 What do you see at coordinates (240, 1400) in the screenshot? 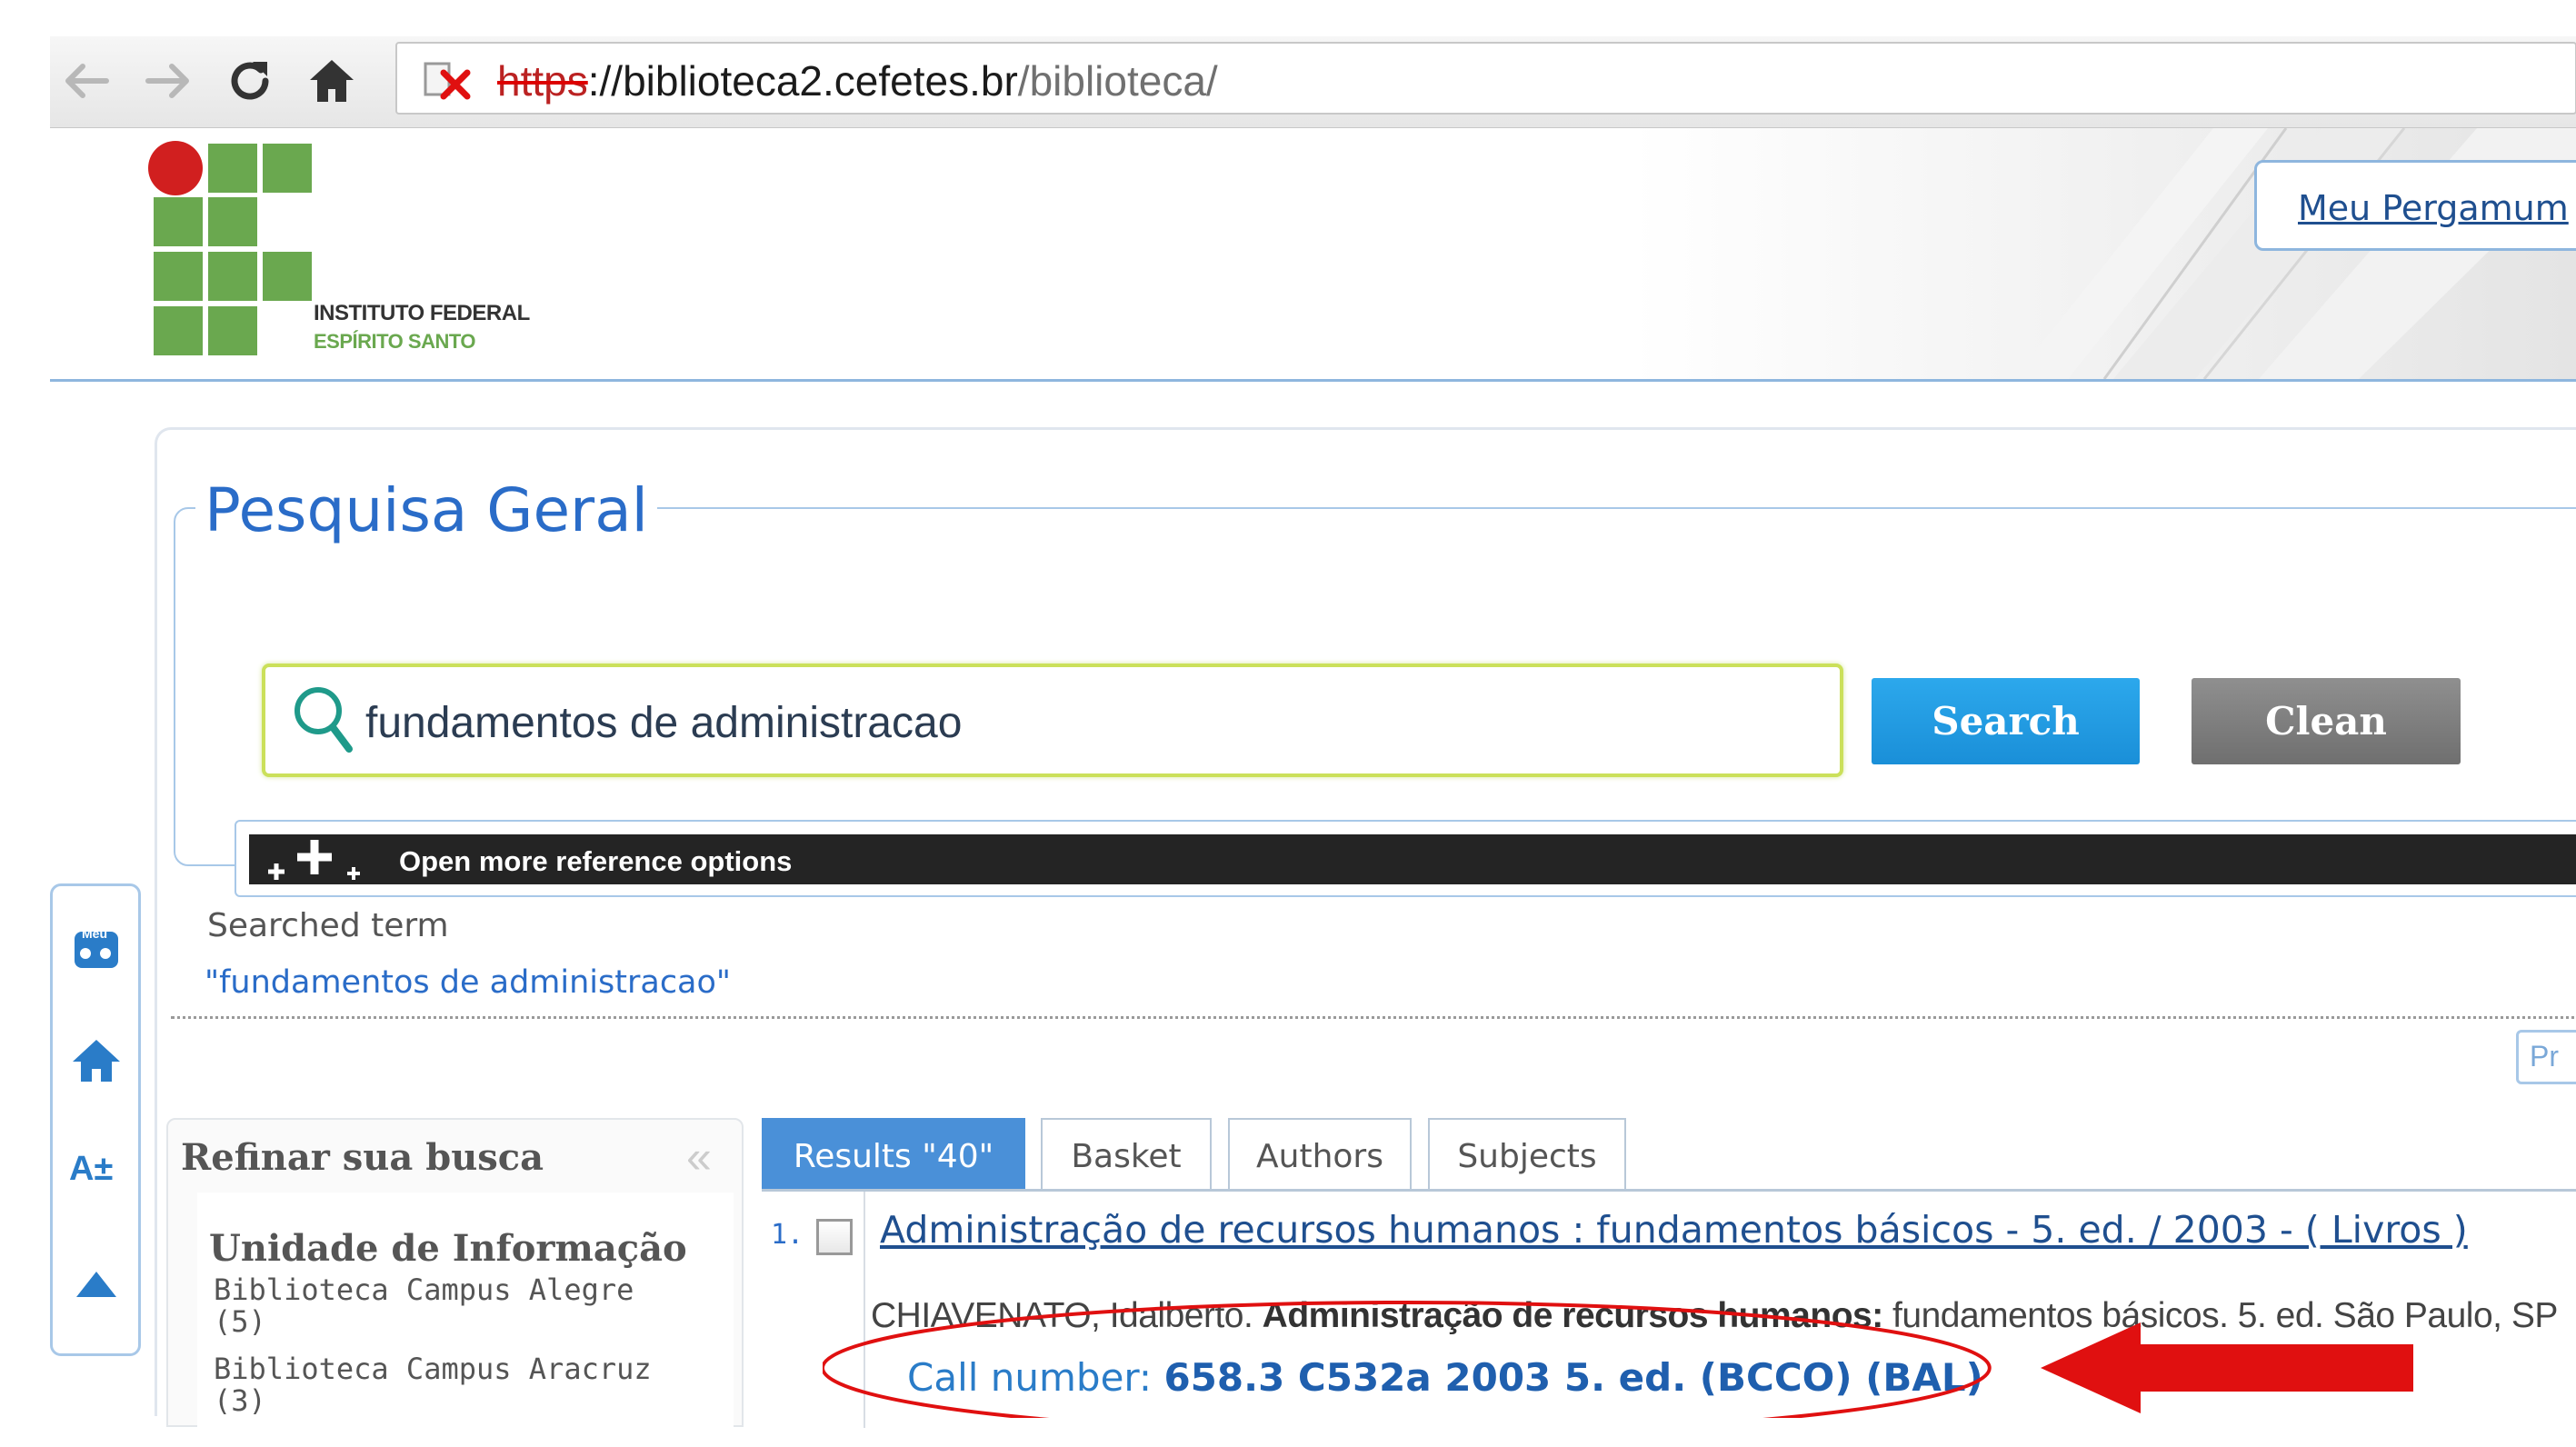
I see `library-count: (3)` at bounding box center [240, 1400].